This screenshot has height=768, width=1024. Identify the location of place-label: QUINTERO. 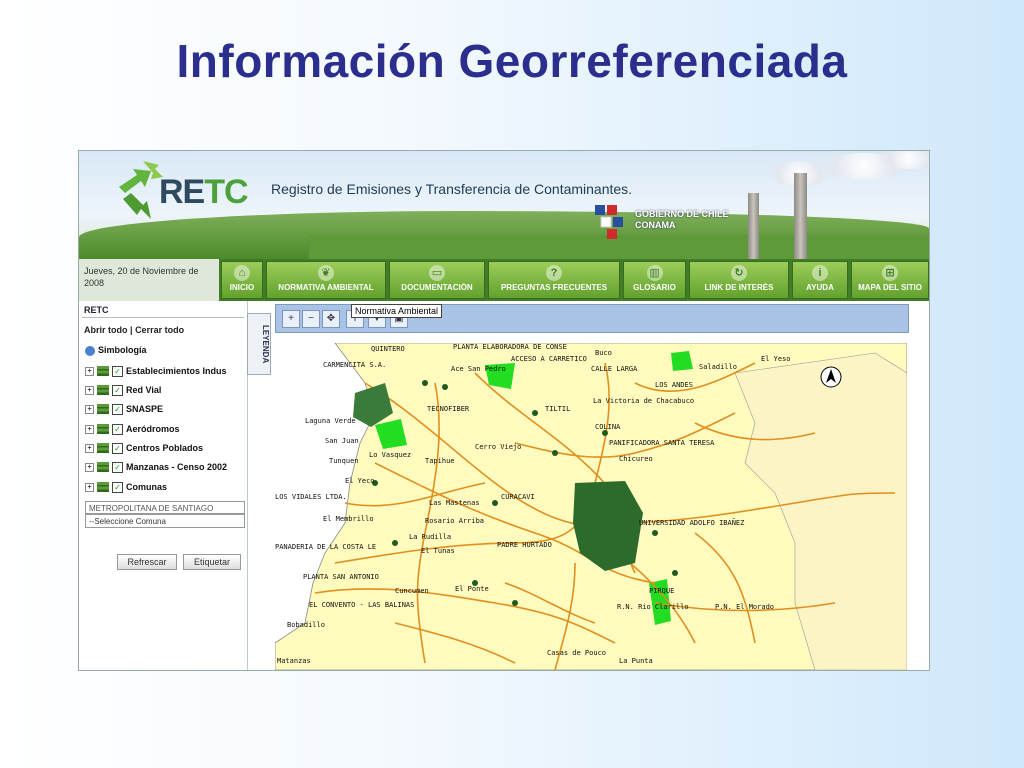
(388, 349).